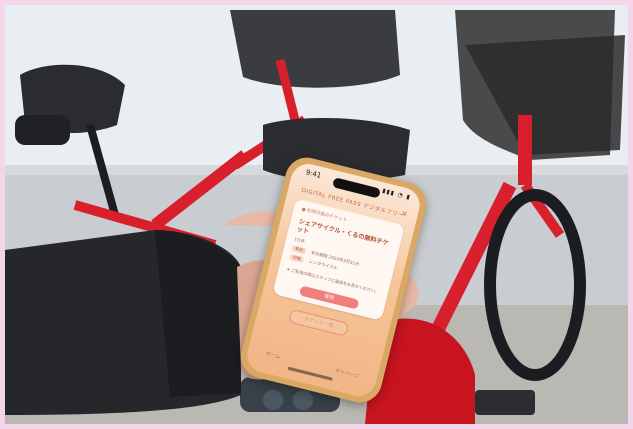 The height and width of the screenshot is (429, 633). Describe the element at coordinates (313, 174) in the screenshot. I see `status-time: 9:41` at that location.